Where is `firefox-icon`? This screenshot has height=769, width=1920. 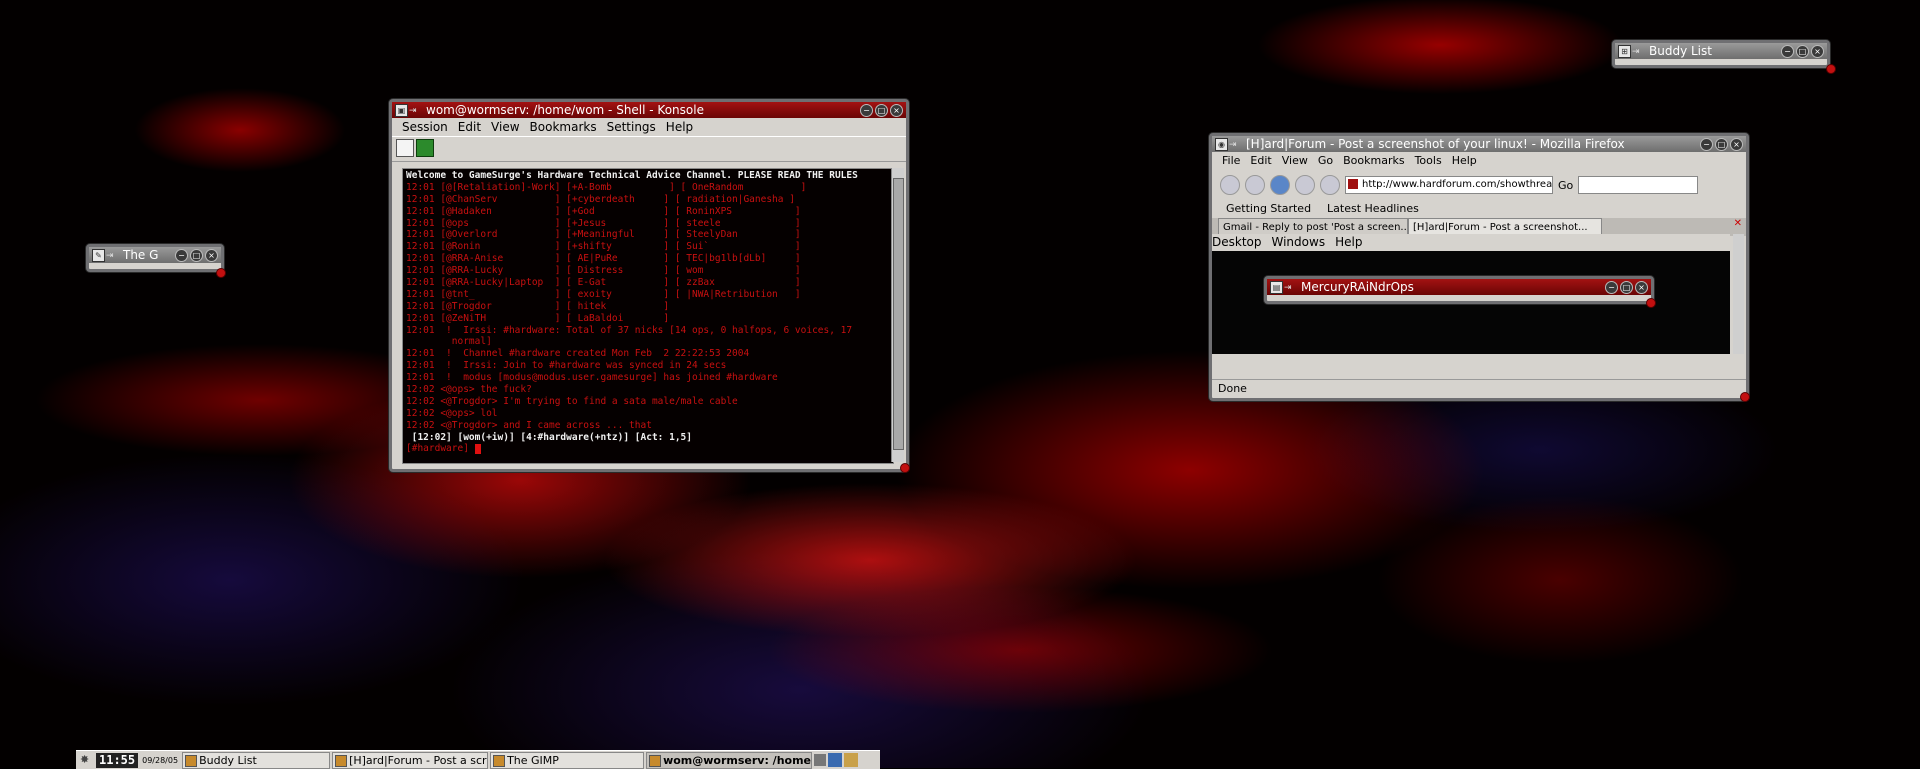 firefox-icon is located at coordinates (341, 760).